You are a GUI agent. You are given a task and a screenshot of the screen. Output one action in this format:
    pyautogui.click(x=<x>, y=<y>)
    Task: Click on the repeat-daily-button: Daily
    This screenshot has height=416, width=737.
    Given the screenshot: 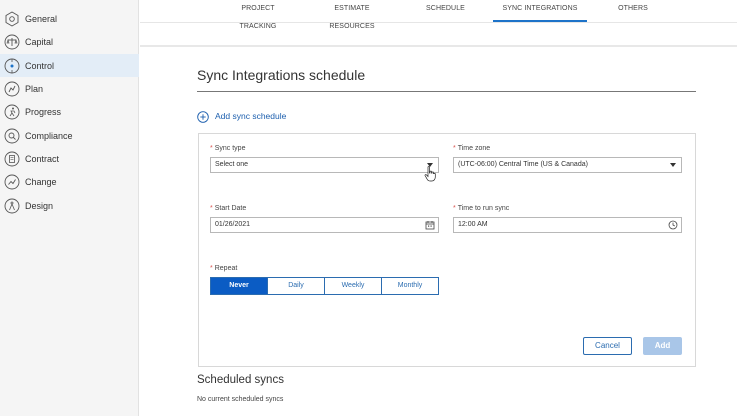 What is the action you would take?
    pyautogui.click(x=296, y=286)
    